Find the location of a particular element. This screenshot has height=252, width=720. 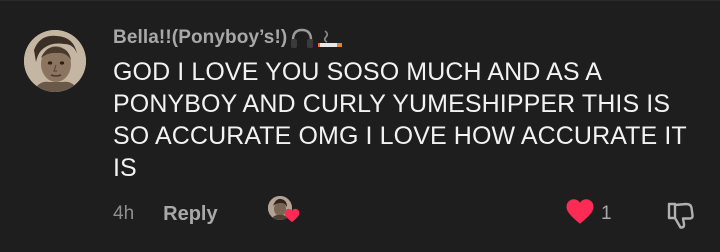

liked-by-creator-badge is located at coordinates (285, 212).